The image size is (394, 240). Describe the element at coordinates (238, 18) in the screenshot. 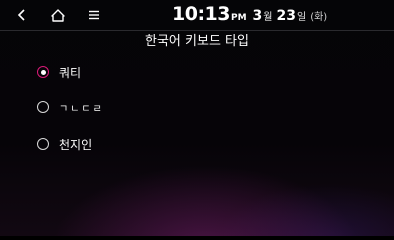

I see `clock-ampm: PM` at that location.